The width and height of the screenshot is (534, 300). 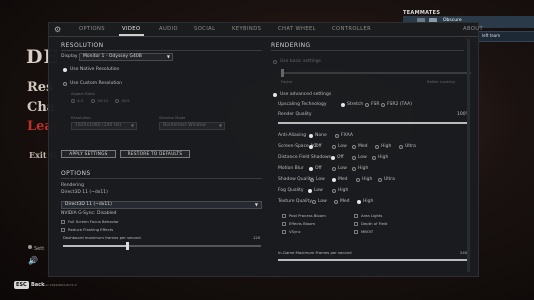 What do you see at coordinates (63, 230) in the screenshot?
I see `reduce-flashing-checkbox` at bounding box center [63, 230].